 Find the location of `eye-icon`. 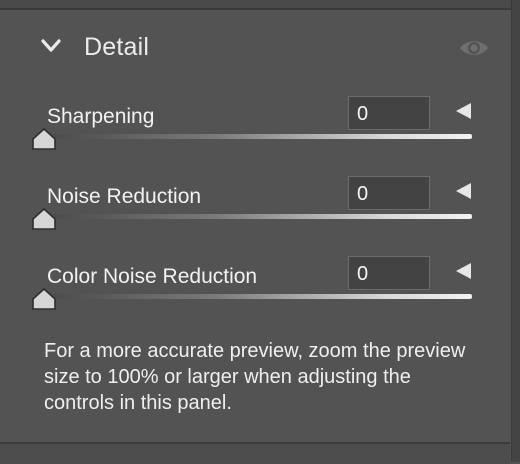

eye-icon is located at coordinates (474, 48).